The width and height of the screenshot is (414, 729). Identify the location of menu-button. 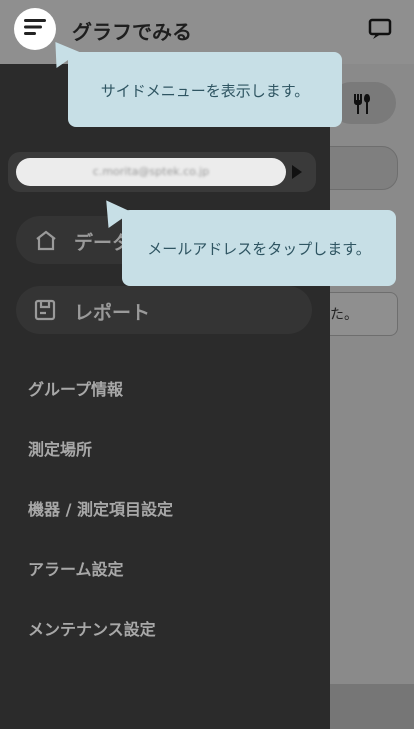
(35, 29).